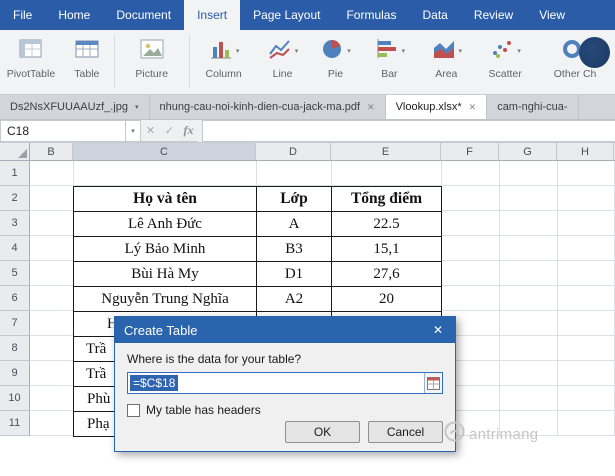  Describe the element at coordinates (433, 383) in the screenshot. I see `range-picker-icon` at that location.